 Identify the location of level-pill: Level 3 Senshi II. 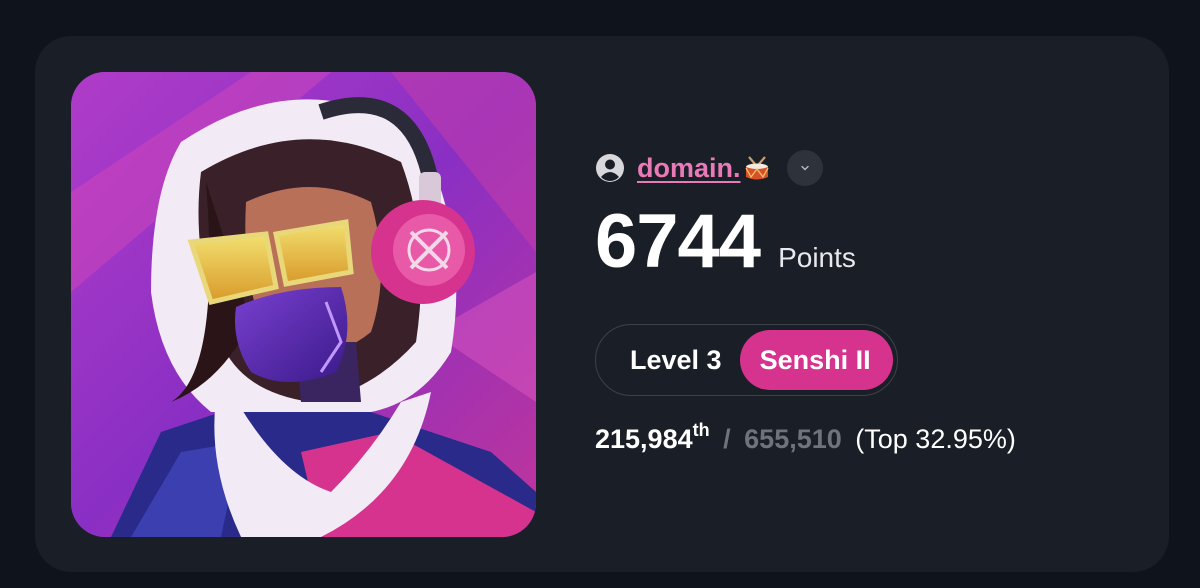
(746, 360).